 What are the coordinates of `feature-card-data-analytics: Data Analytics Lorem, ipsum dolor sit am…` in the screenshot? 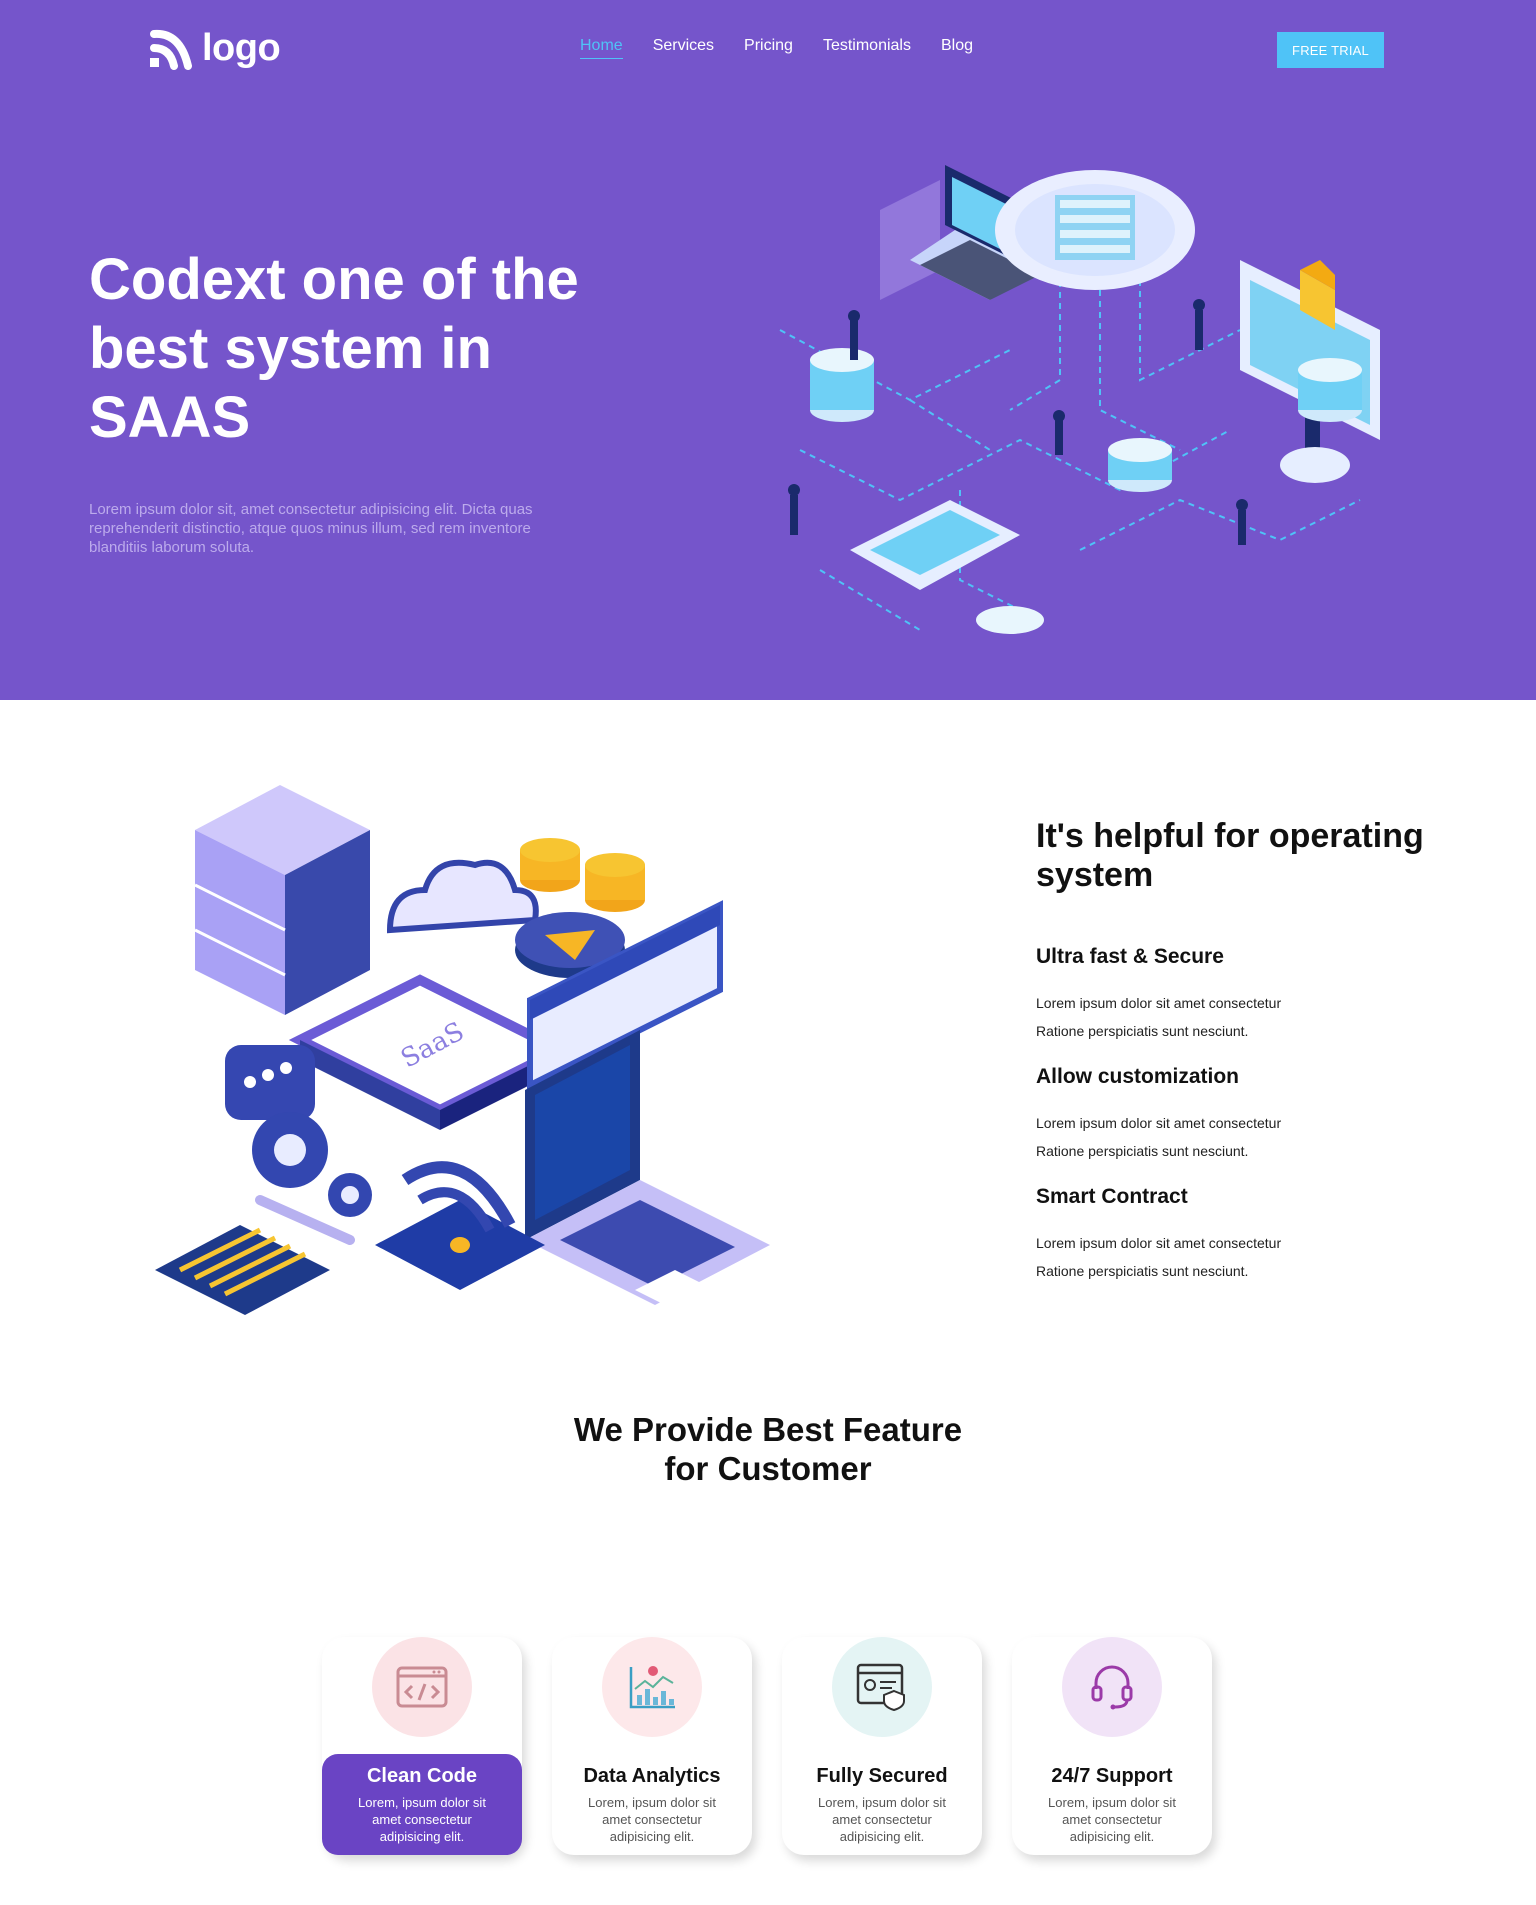 It's located at (652, 1746).